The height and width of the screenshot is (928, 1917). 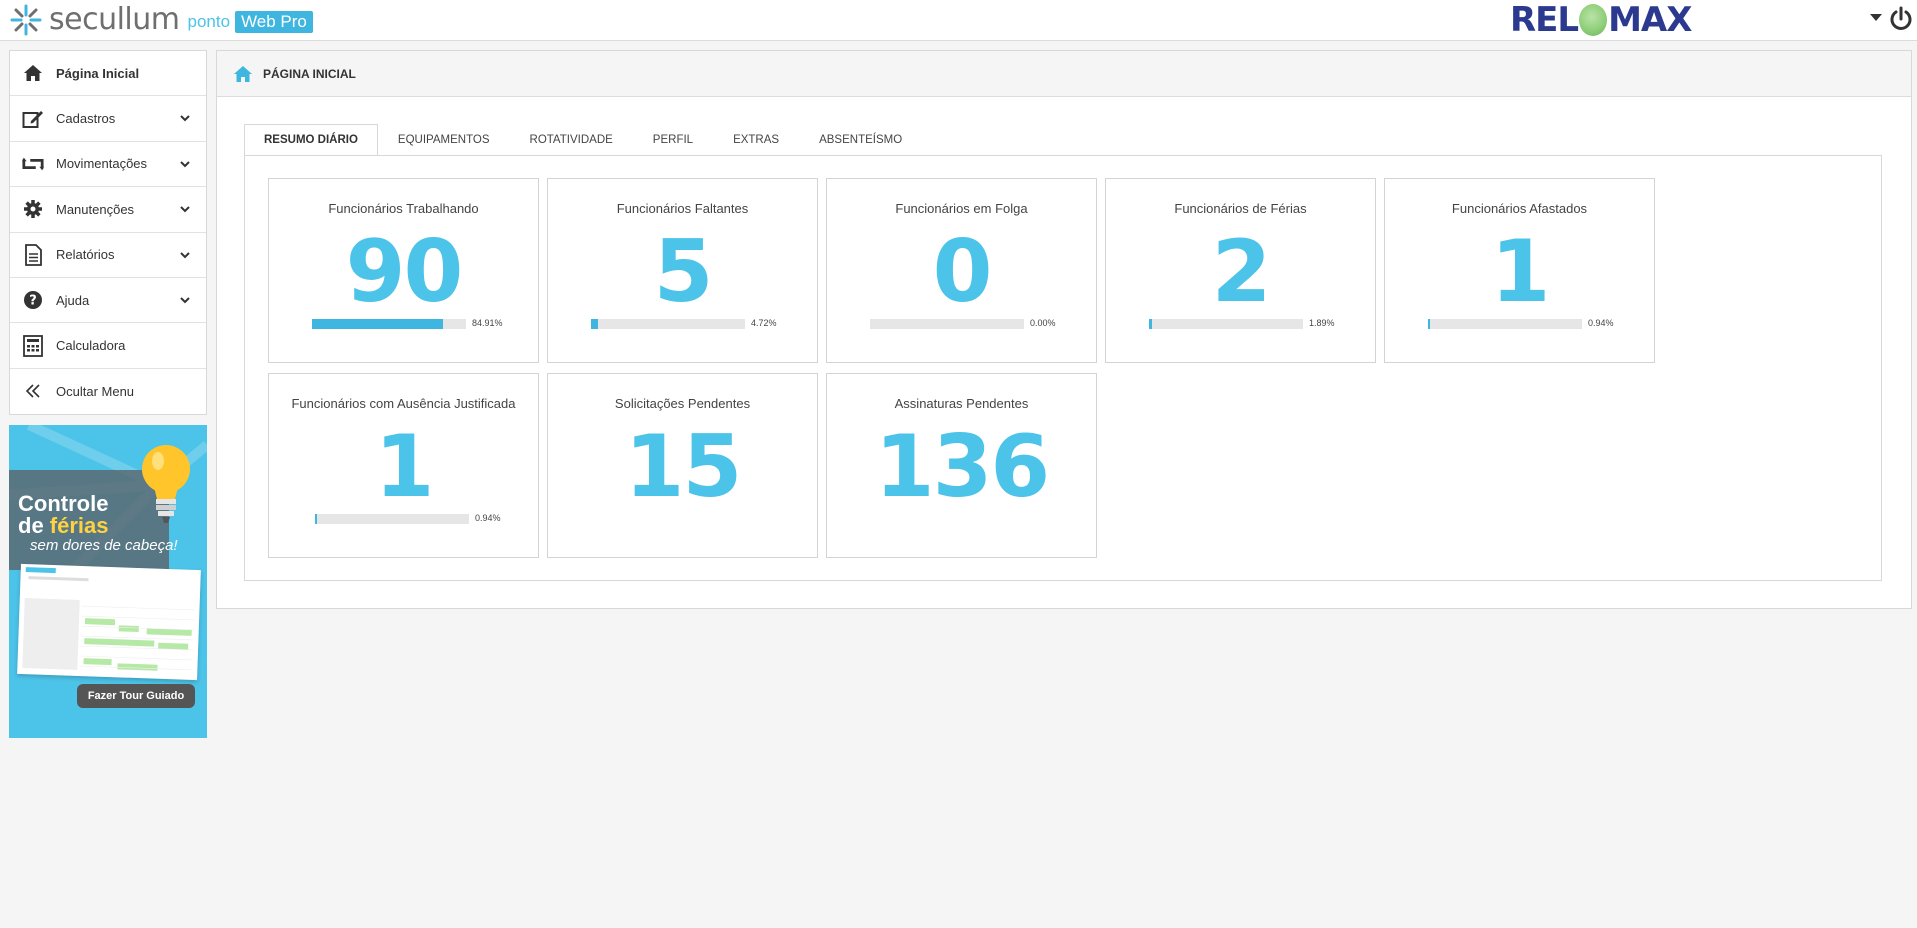 I want to click on card-value: 90, so click(x=404, y=272).